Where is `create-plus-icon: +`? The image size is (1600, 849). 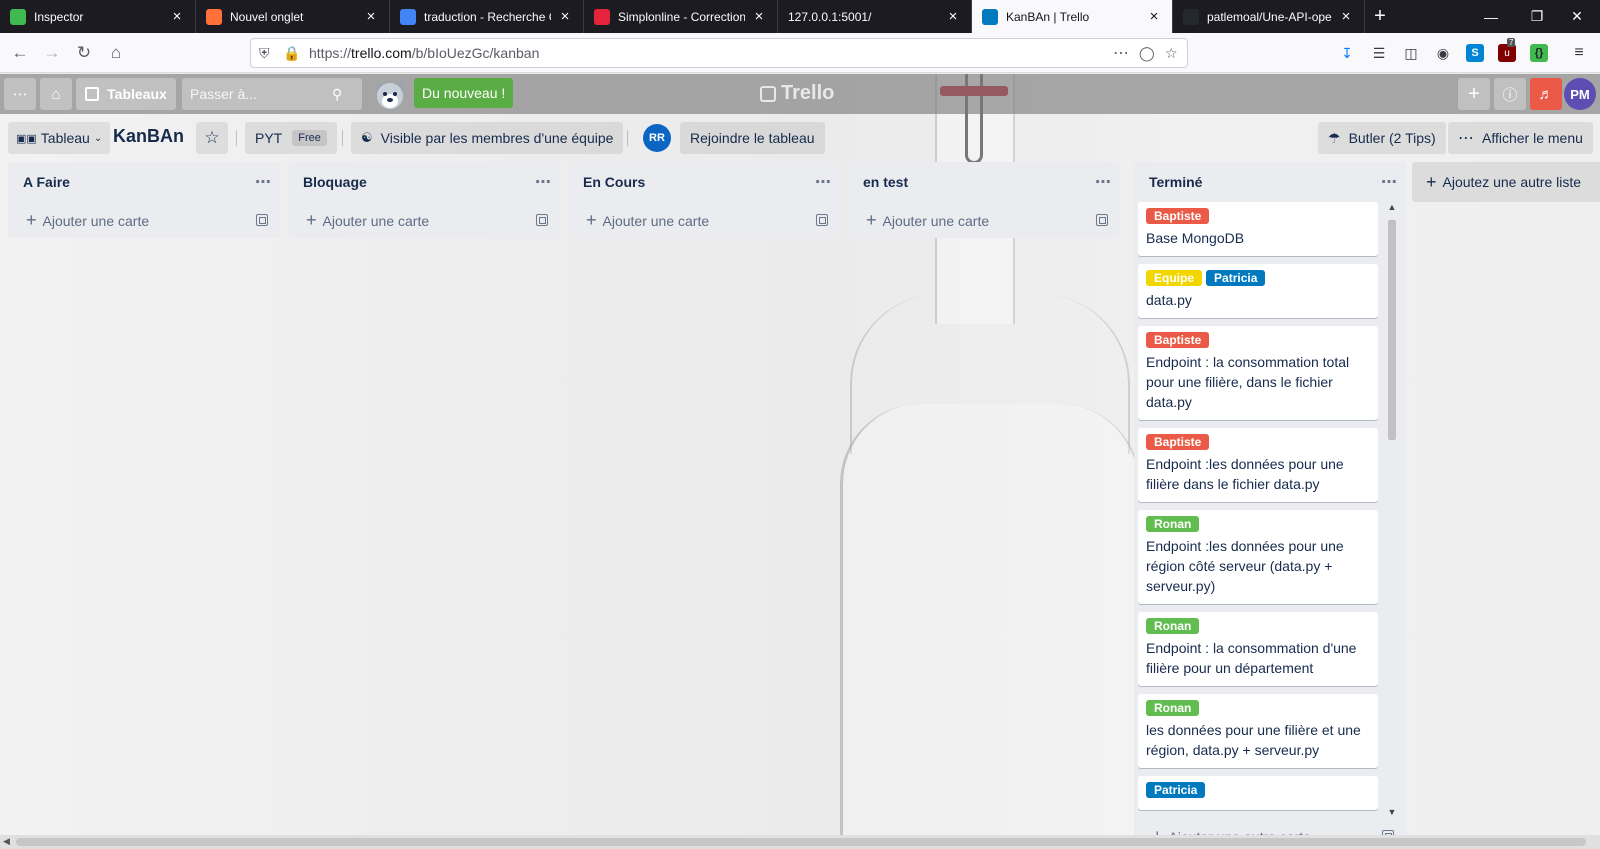 create-plus-icon: + is located at coordinates (1474, 94).